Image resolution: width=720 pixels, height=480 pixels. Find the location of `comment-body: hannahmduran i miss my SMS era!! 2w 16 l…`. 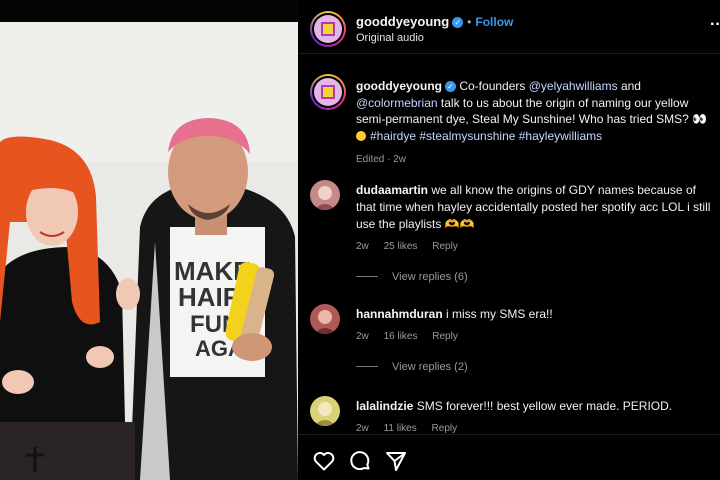

comment-body: hannahmduran i miss my SMS era!! 2w 16 l… is located at coordinates (536, 325).